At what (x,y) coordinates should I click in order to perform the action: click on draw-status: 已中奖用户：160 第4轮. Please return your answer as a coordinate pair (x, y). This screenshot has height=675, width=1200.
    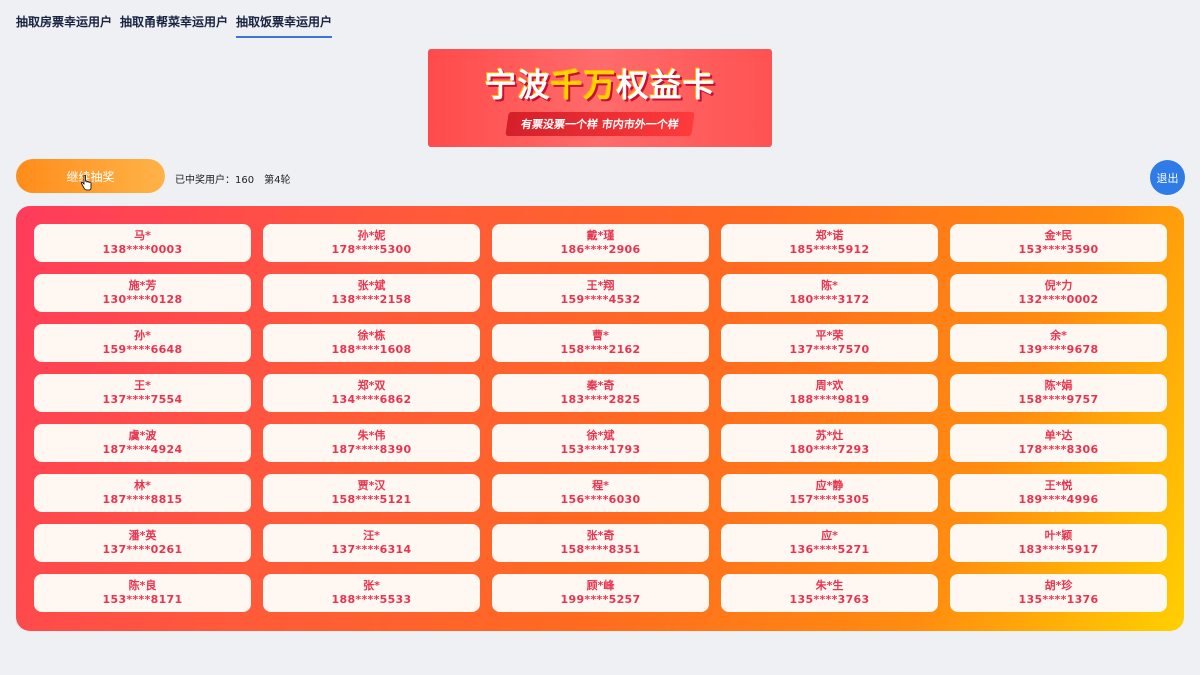
    Looking at the image, I should click on (232, 178).